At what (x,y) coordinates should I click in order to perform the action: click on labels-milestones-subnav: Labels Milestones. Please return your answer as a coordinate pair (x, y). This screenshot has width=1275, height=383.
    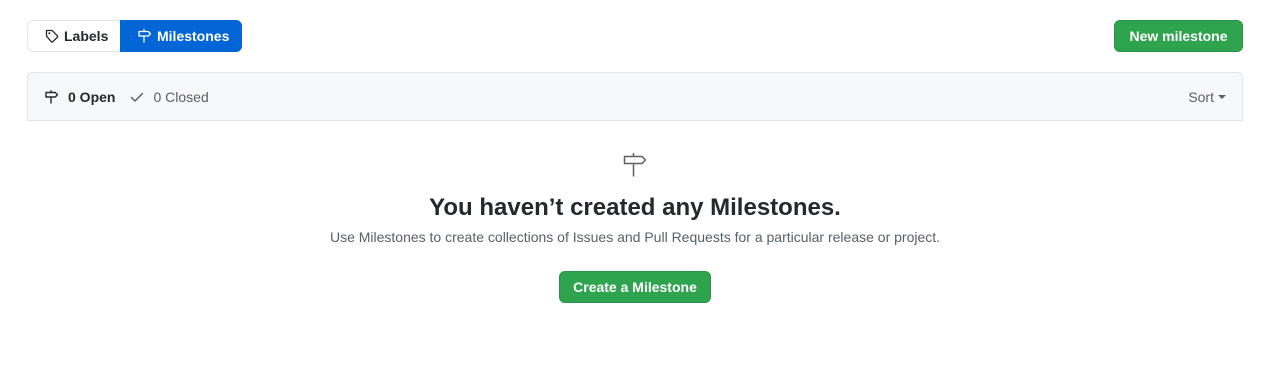
    Looking at the image, I should click on (134, 36).